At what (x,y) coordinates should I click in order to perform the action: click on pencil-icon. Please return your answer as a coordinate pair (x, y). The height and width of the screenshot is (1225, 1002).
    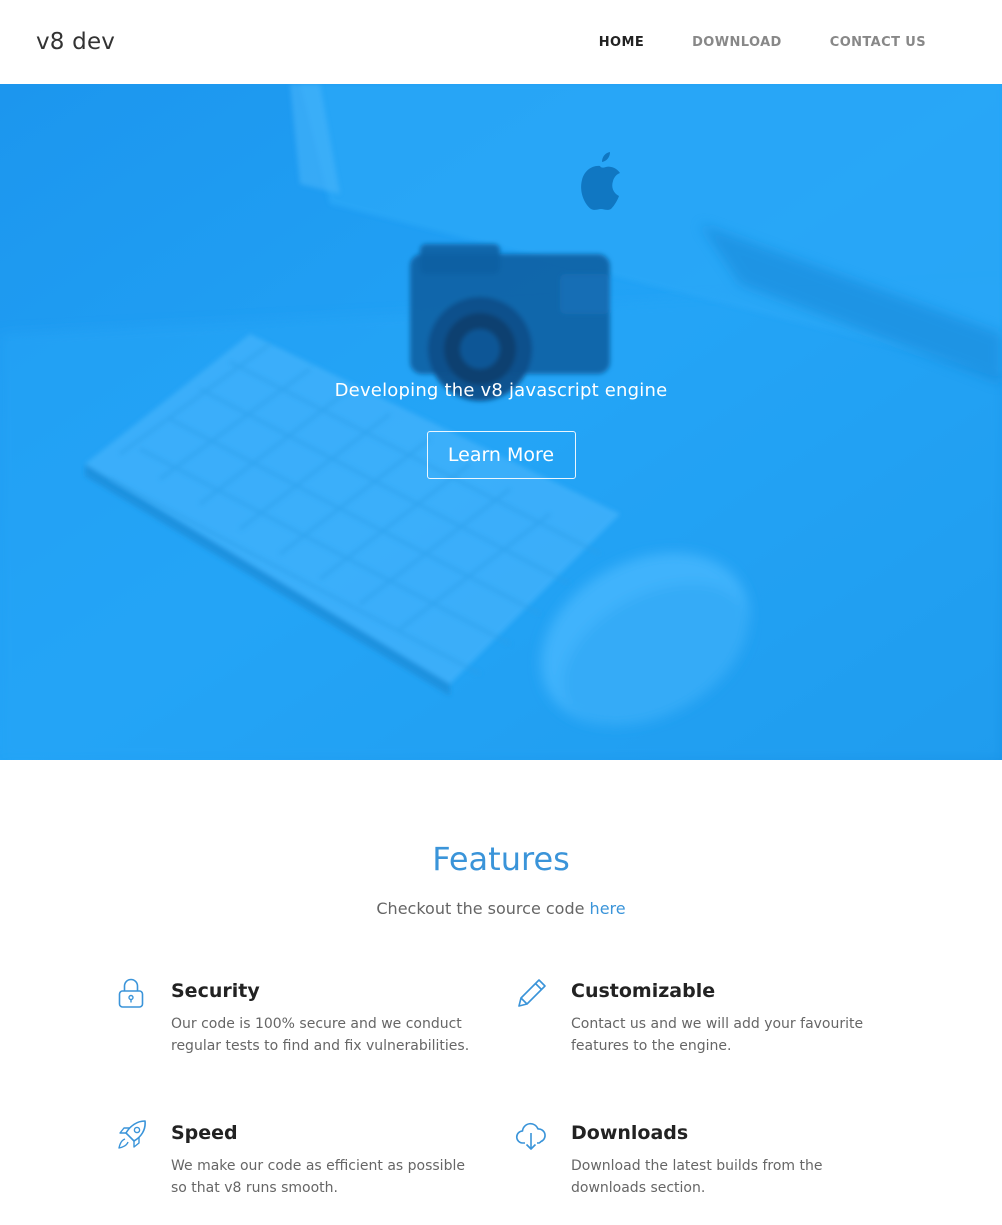
    Looking at the image, I should click on (532, 993).